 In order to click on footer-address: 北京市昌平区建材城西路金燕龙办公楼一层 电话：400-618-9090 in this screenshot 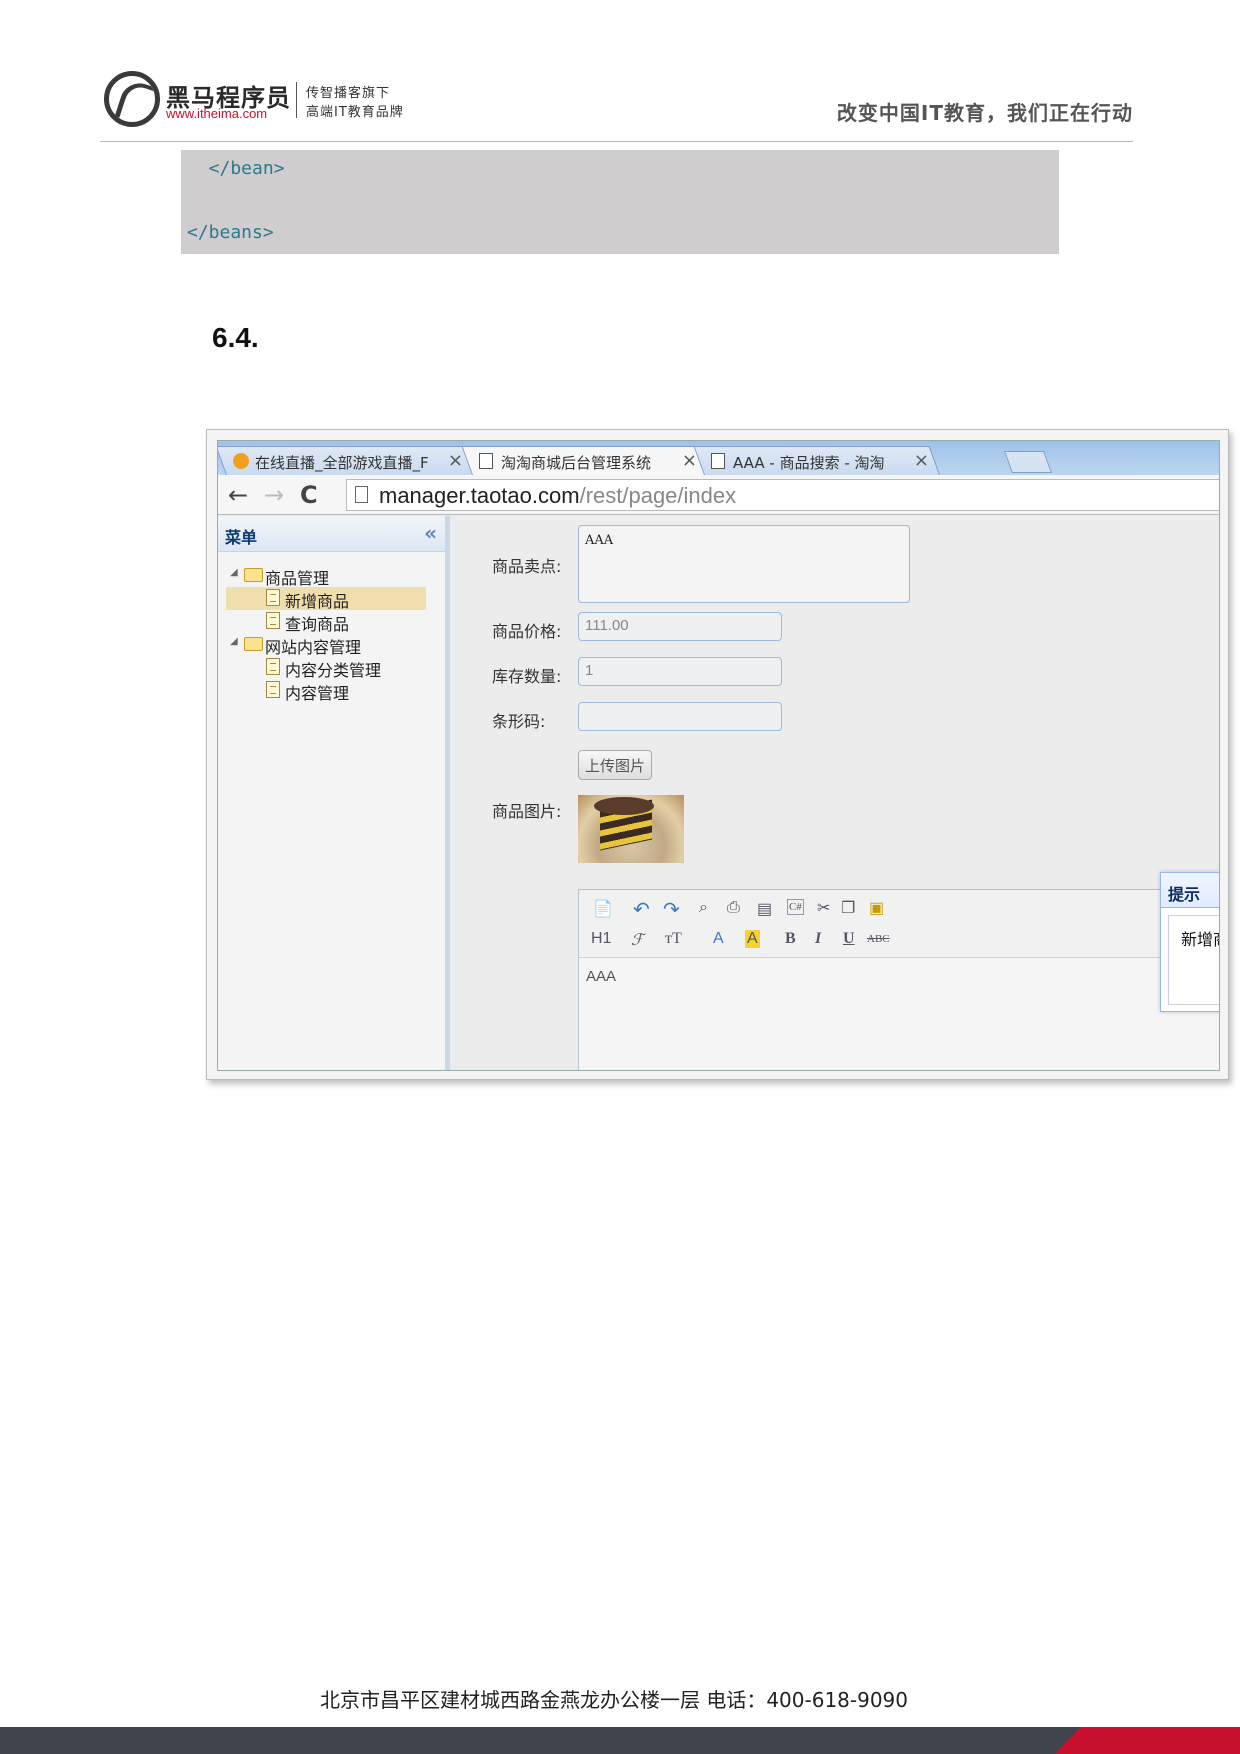, I will do `click(614, 1700)`.